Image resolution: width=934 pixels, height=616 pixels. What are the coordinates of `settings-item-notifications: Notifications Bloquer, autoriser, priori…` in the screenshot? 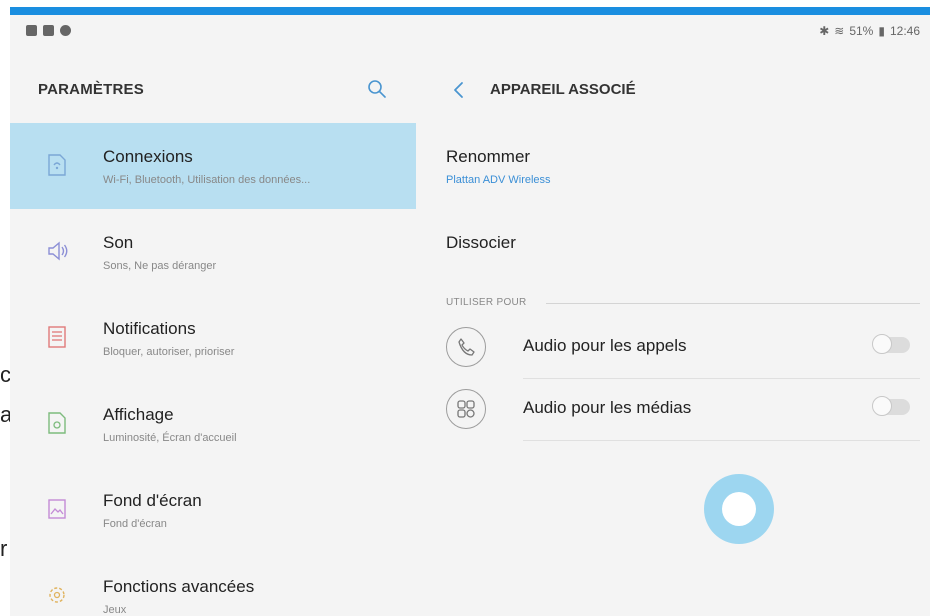 It's located at (213, 338).